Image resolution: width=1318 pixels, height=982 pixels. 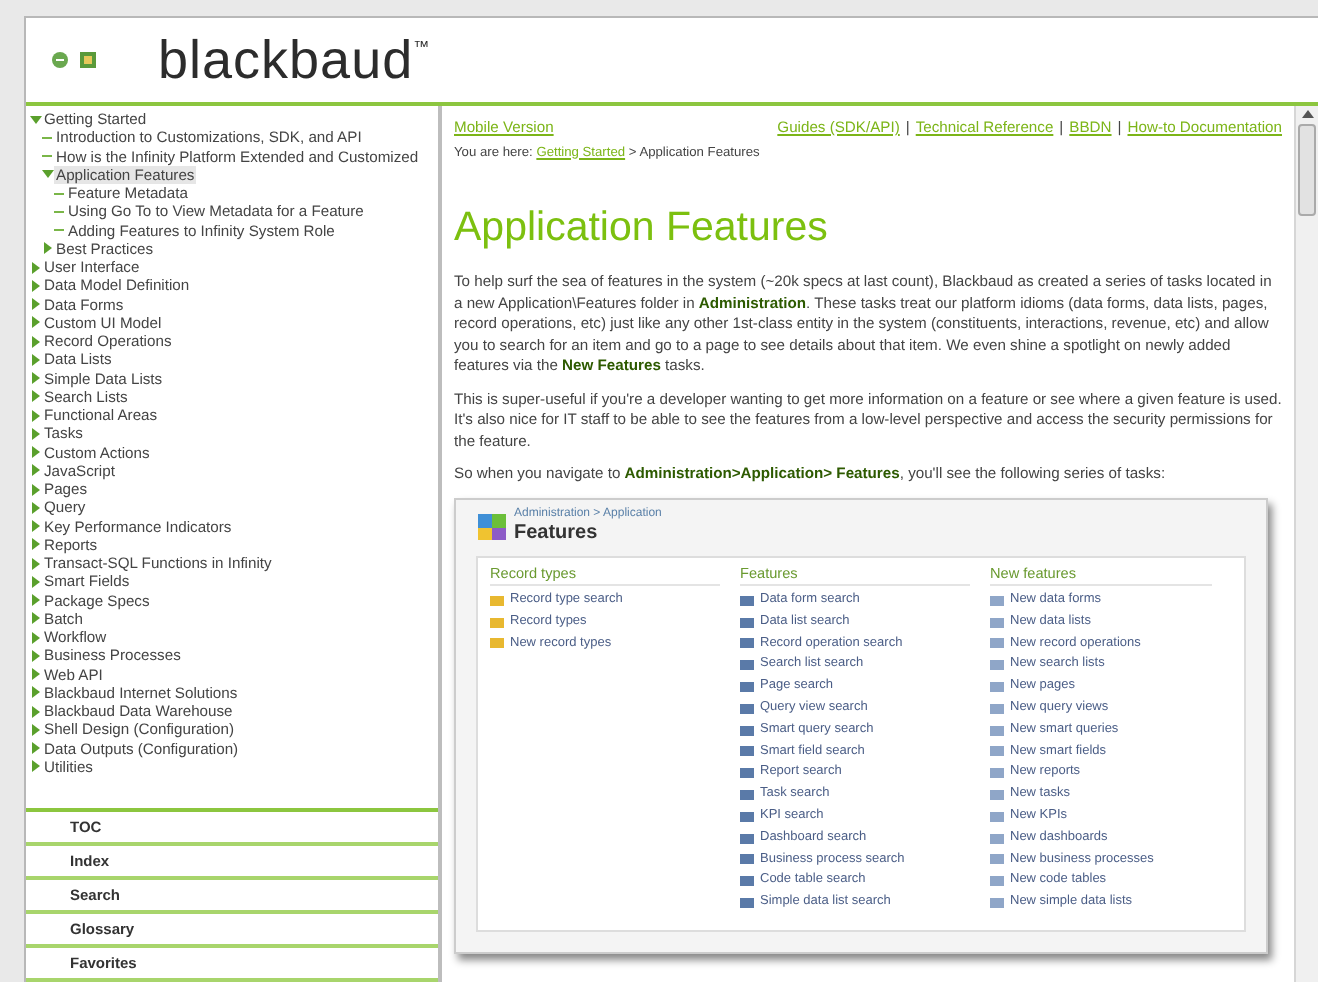 I want to click on logo: blackbaud$^{™}$, so click(x=294, y=60).